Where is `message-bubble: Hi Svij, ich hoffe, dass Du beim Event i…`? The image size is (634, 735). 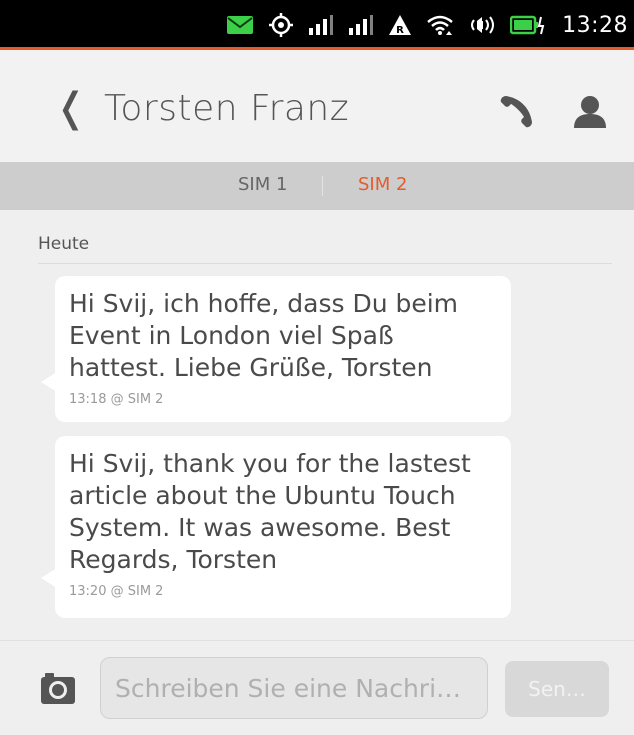 message-bubble: Hi Svij, ich hoffe, dass Du beim Event i… is located at coordinates (276, 349).